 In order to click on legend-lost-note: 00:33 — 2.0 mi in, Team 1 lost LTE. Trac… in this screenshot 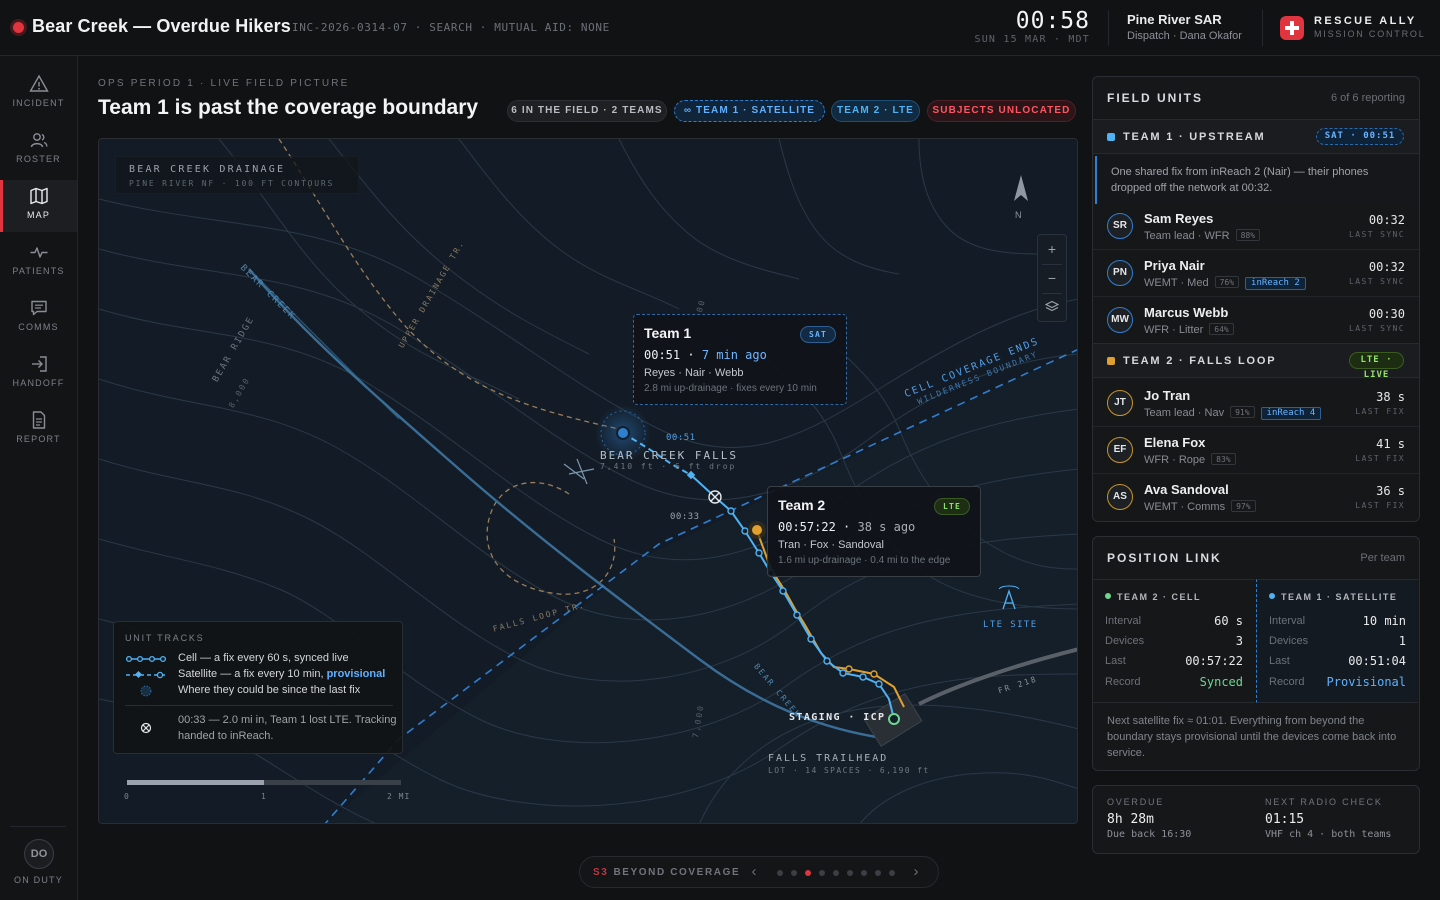, I will do `click(287, 728)`.